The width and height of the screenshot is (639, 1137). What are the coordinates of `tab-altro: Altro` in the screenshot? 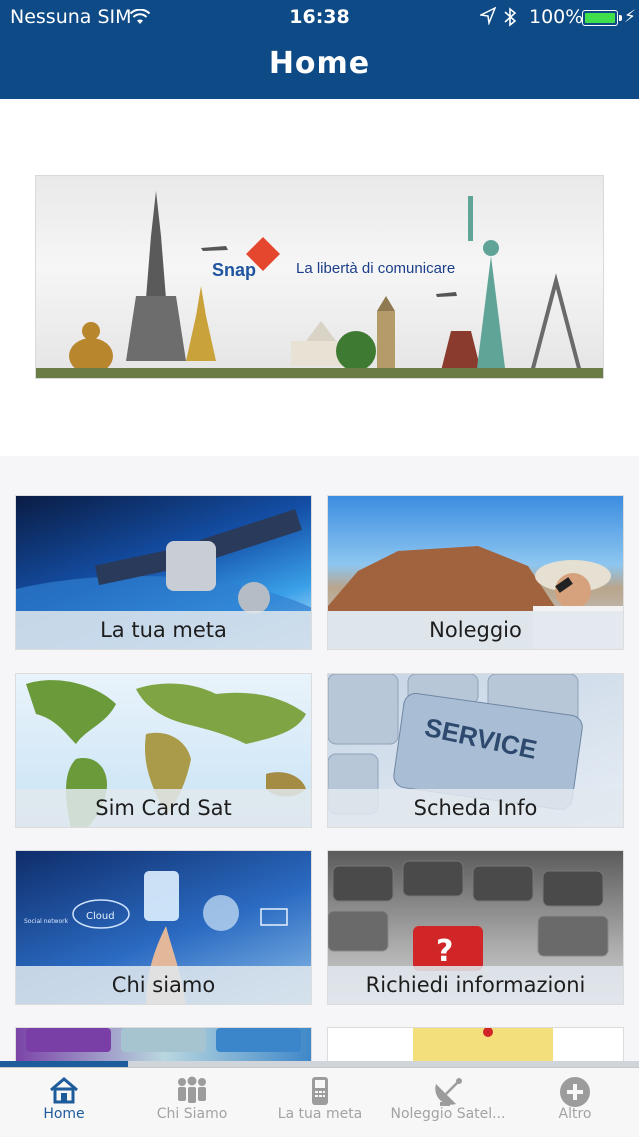 It's located at (575, 1102).